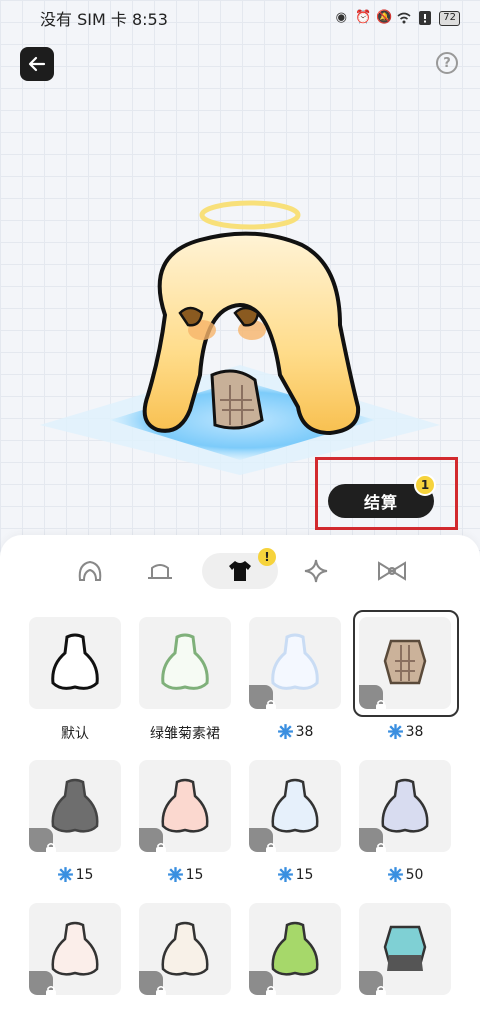  I want to click on item-default, so click(75, 663).